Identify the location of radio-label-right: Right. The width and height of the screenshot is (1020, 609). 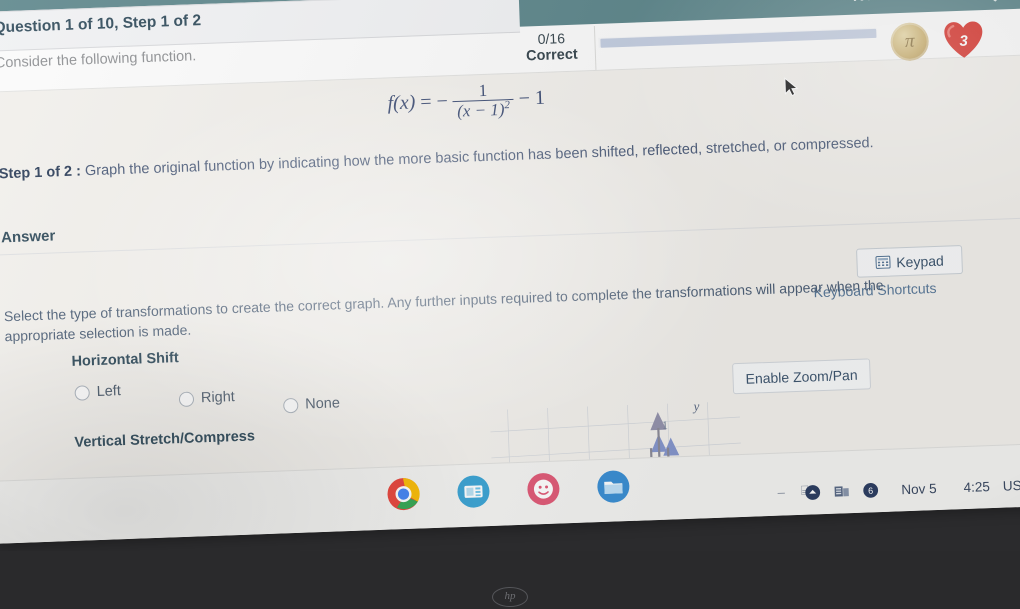
(218, 398).